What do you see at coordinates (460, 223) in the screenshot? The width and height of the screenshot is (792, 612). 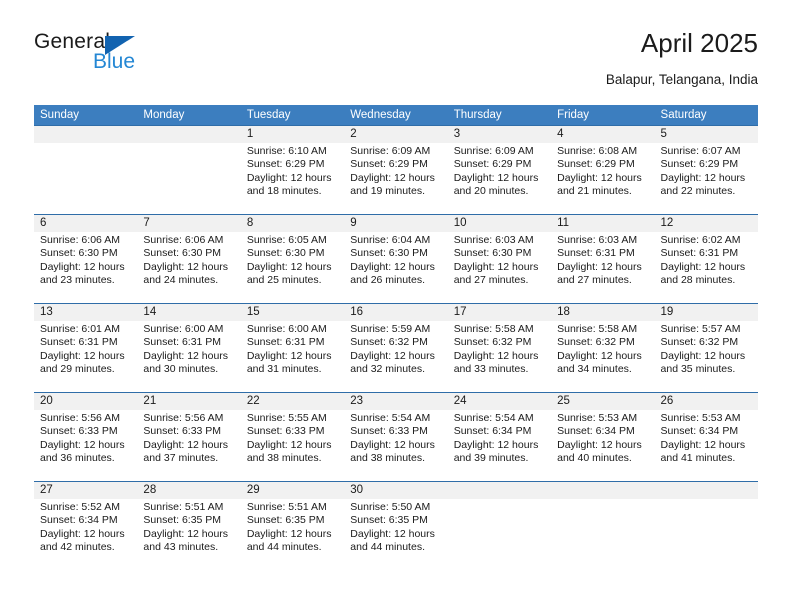 I see `date-number: 10` at bounding box center [460, 223].